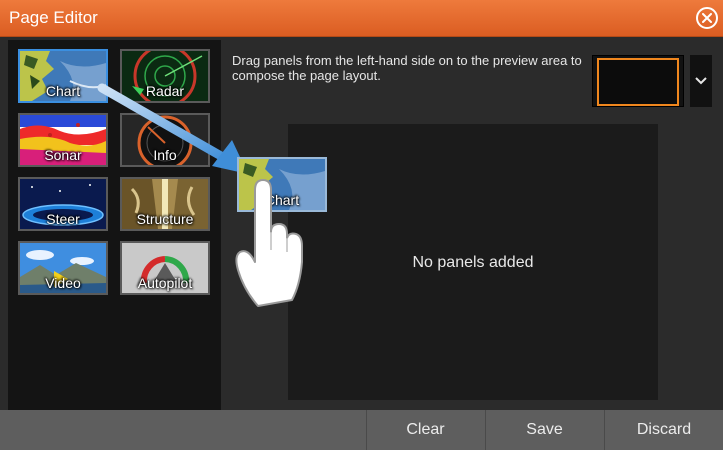 Image resolution: width=727 pixels, height=450 pixels. What do you see at coordinates (165, 155) in the screenshot?
I see `panel-tile-label: Info` at bounding box center [165, 155].